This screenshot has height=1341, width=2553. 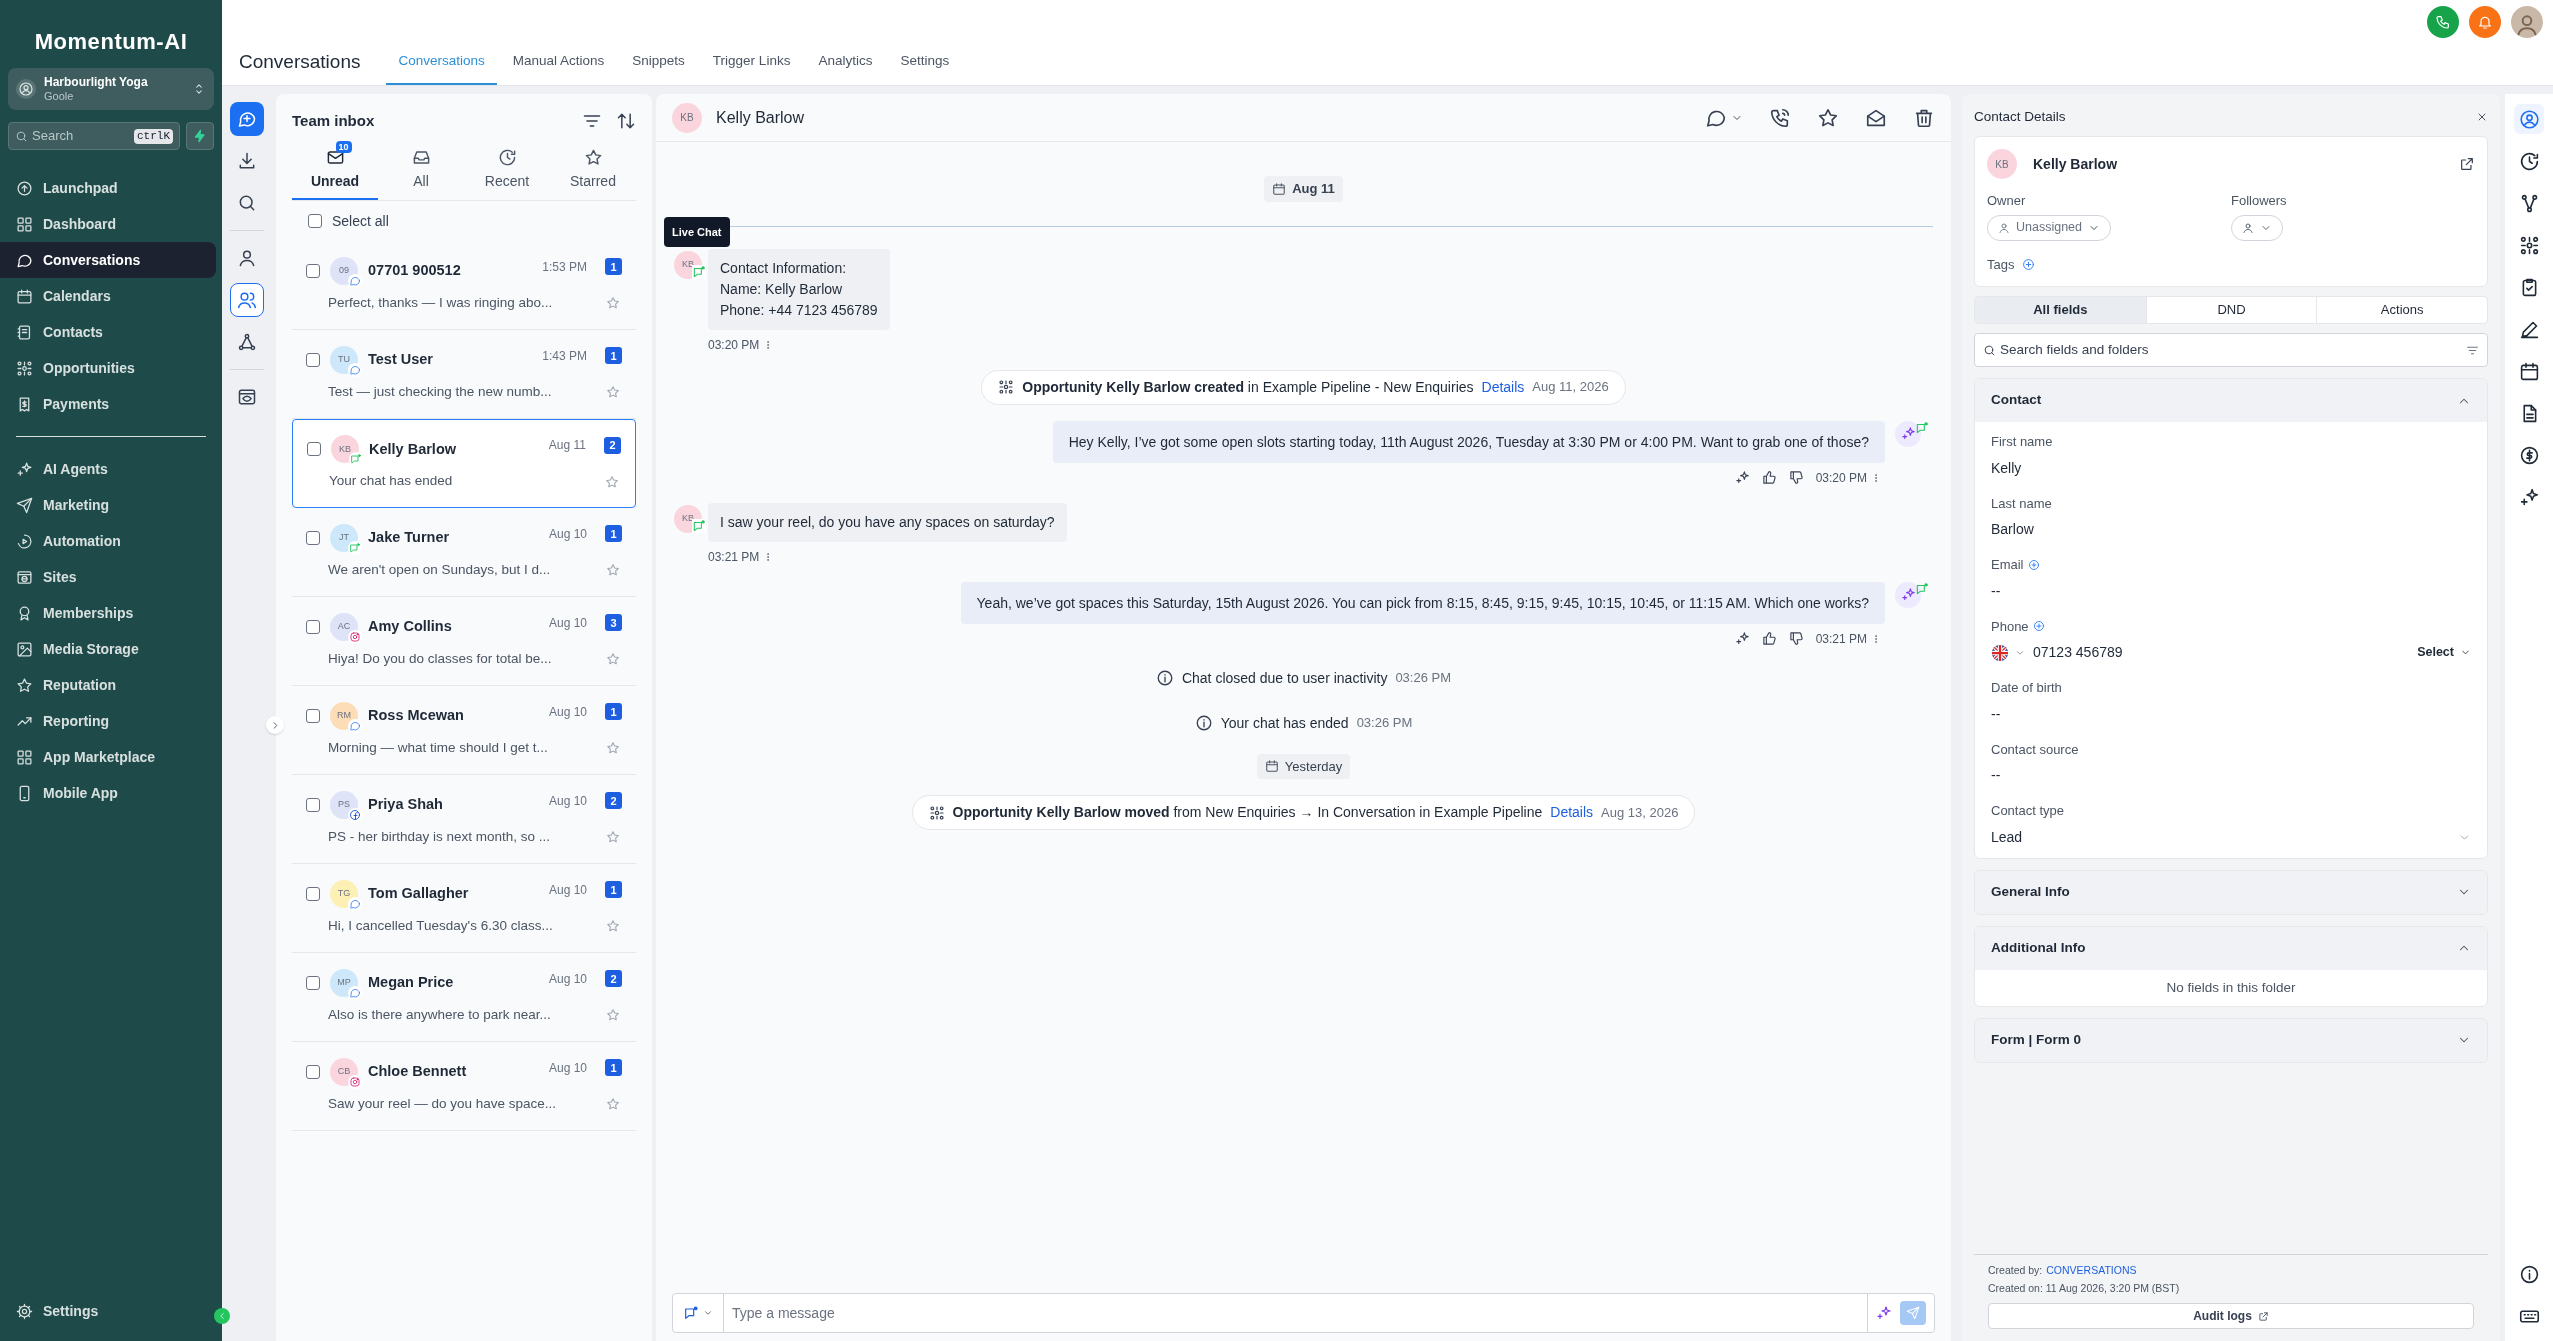 What do you see at coordinates (108, 404) in the screenshot?
I see `nav-item: Payments` at bounding box center [108, 404].